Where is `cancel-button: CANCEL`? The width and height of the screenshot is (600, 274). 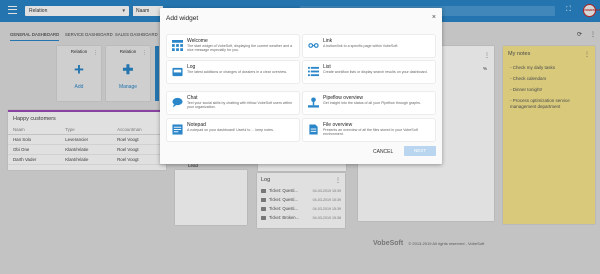
cancel-button: CANCEL is located at coordinates (383, 152).